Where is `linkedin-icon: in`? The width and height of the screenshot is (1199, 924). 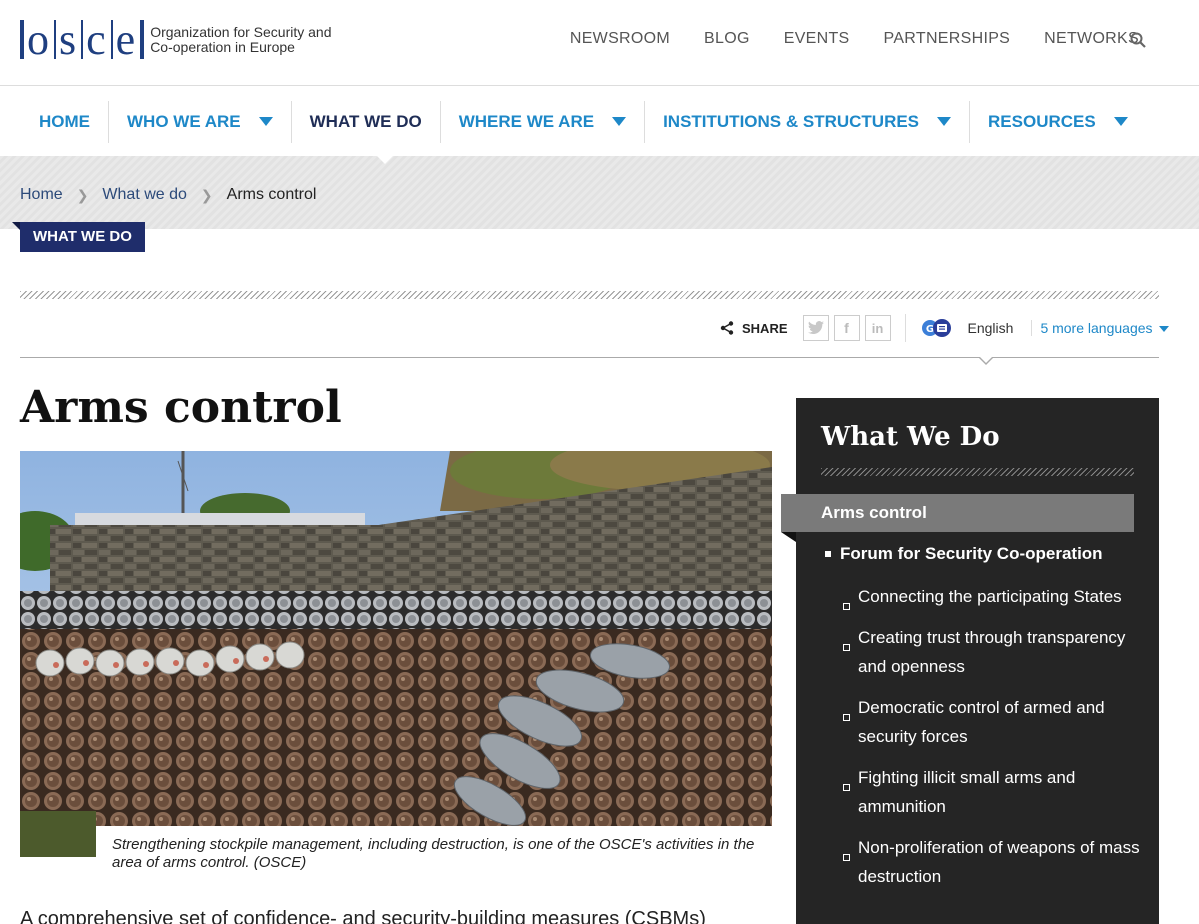
linkedin-icon: in is located at coordinates (877, 328).